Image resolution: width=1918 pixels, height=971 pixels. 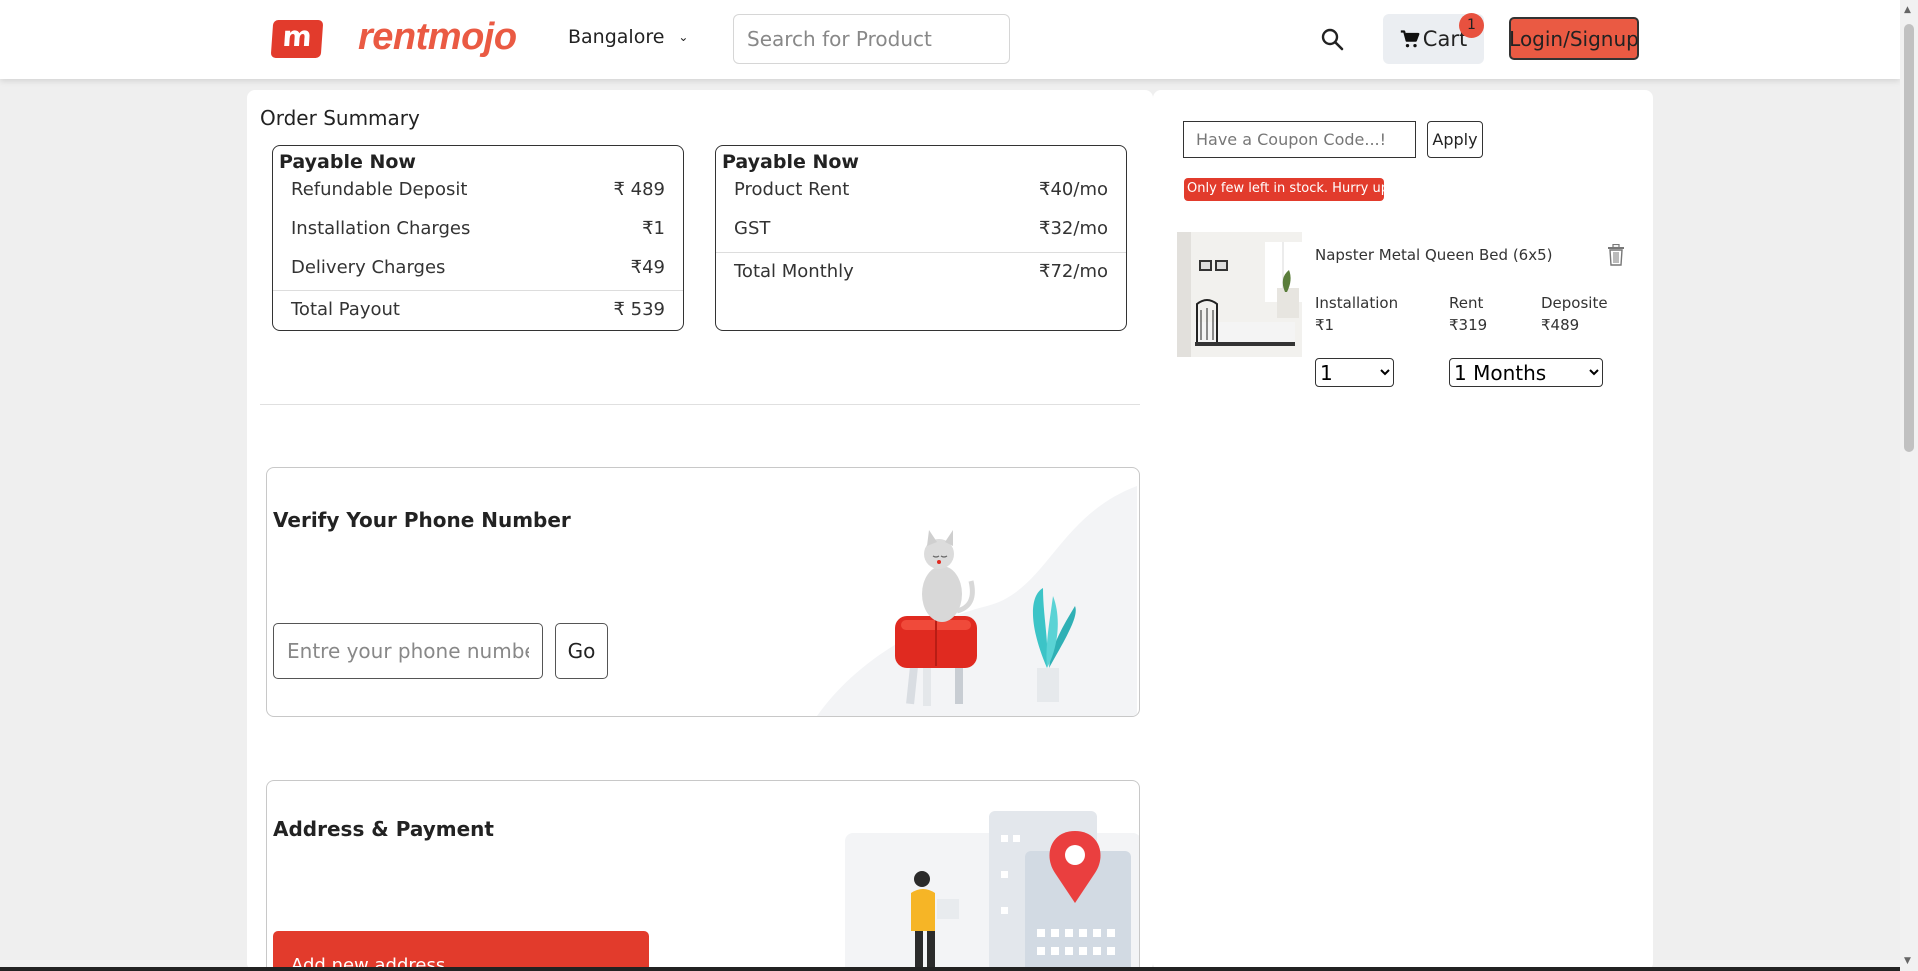 I want to click on rent-info: Rent ₹319, so click(x=1468, y=314).